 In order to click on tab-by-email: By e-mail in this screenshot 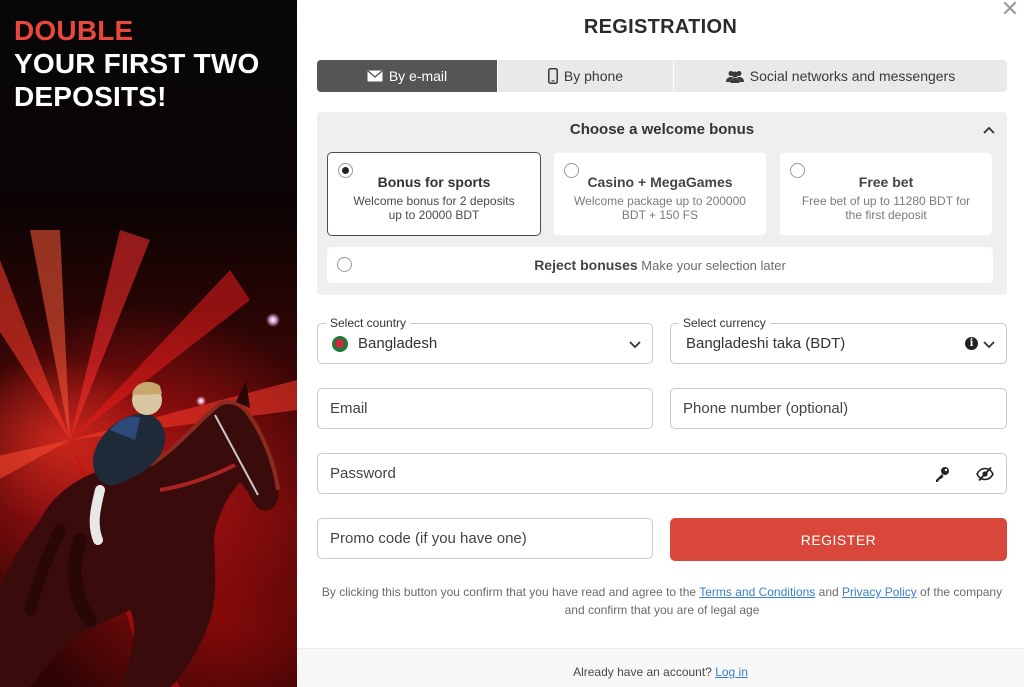, I will do `click(407, 76)`.